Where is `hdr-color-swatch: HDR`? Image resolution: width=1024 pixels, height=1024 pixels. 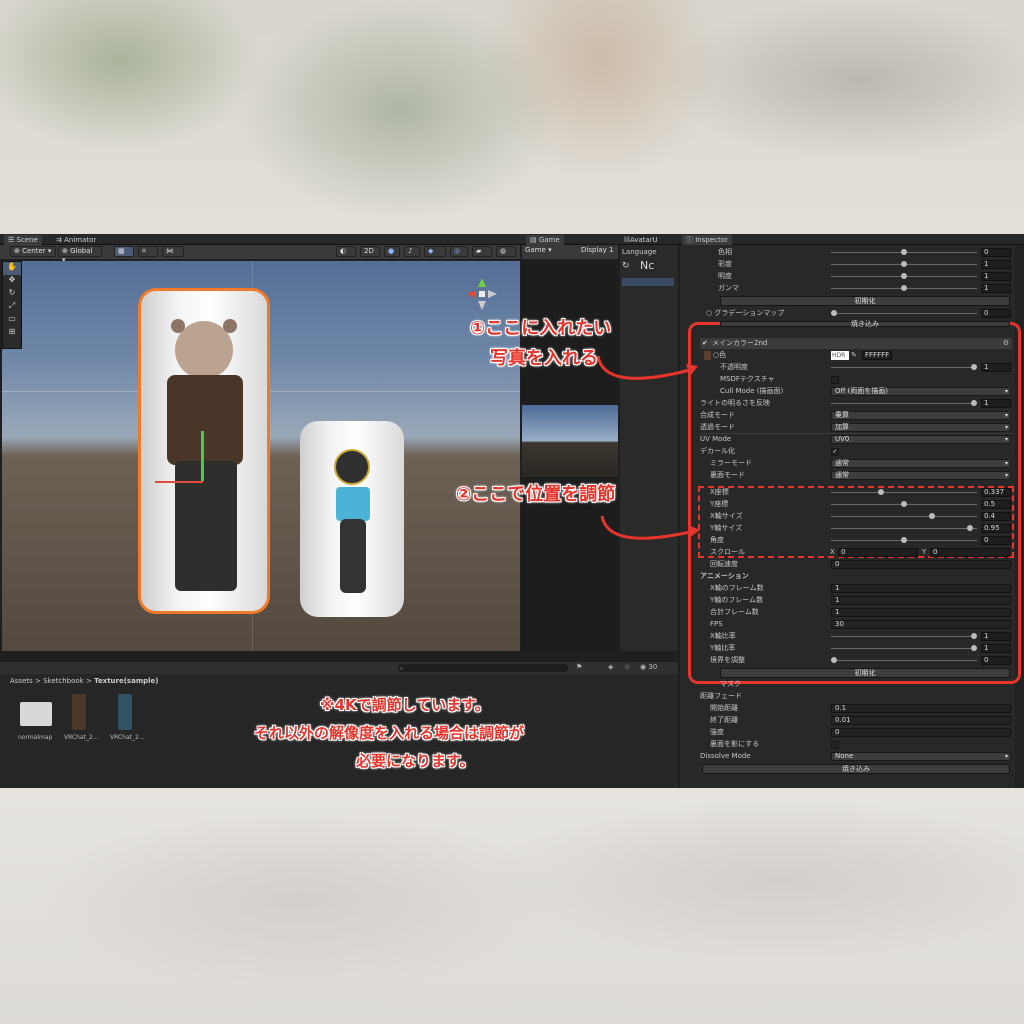 hdr-color-swatch: HDR is located at coordinates (840, 355).